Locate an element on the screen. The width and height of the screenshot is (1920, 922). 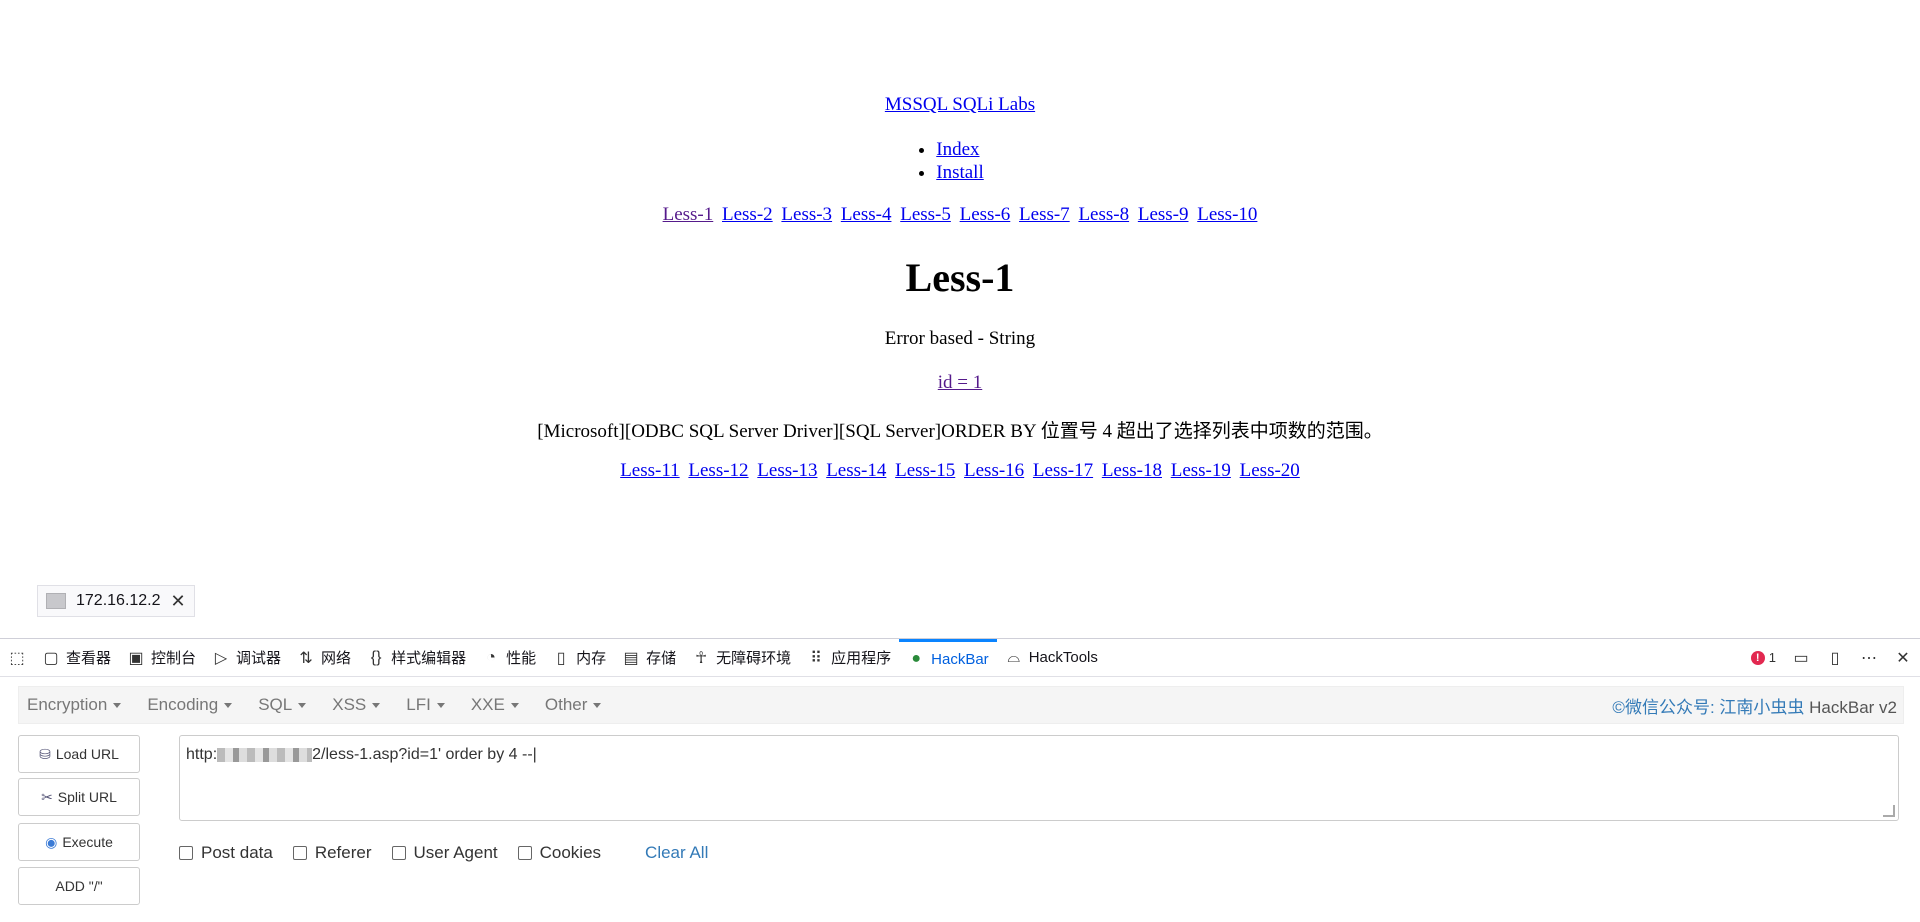
tab-label: 内存 is located at coordinates (591, 658).